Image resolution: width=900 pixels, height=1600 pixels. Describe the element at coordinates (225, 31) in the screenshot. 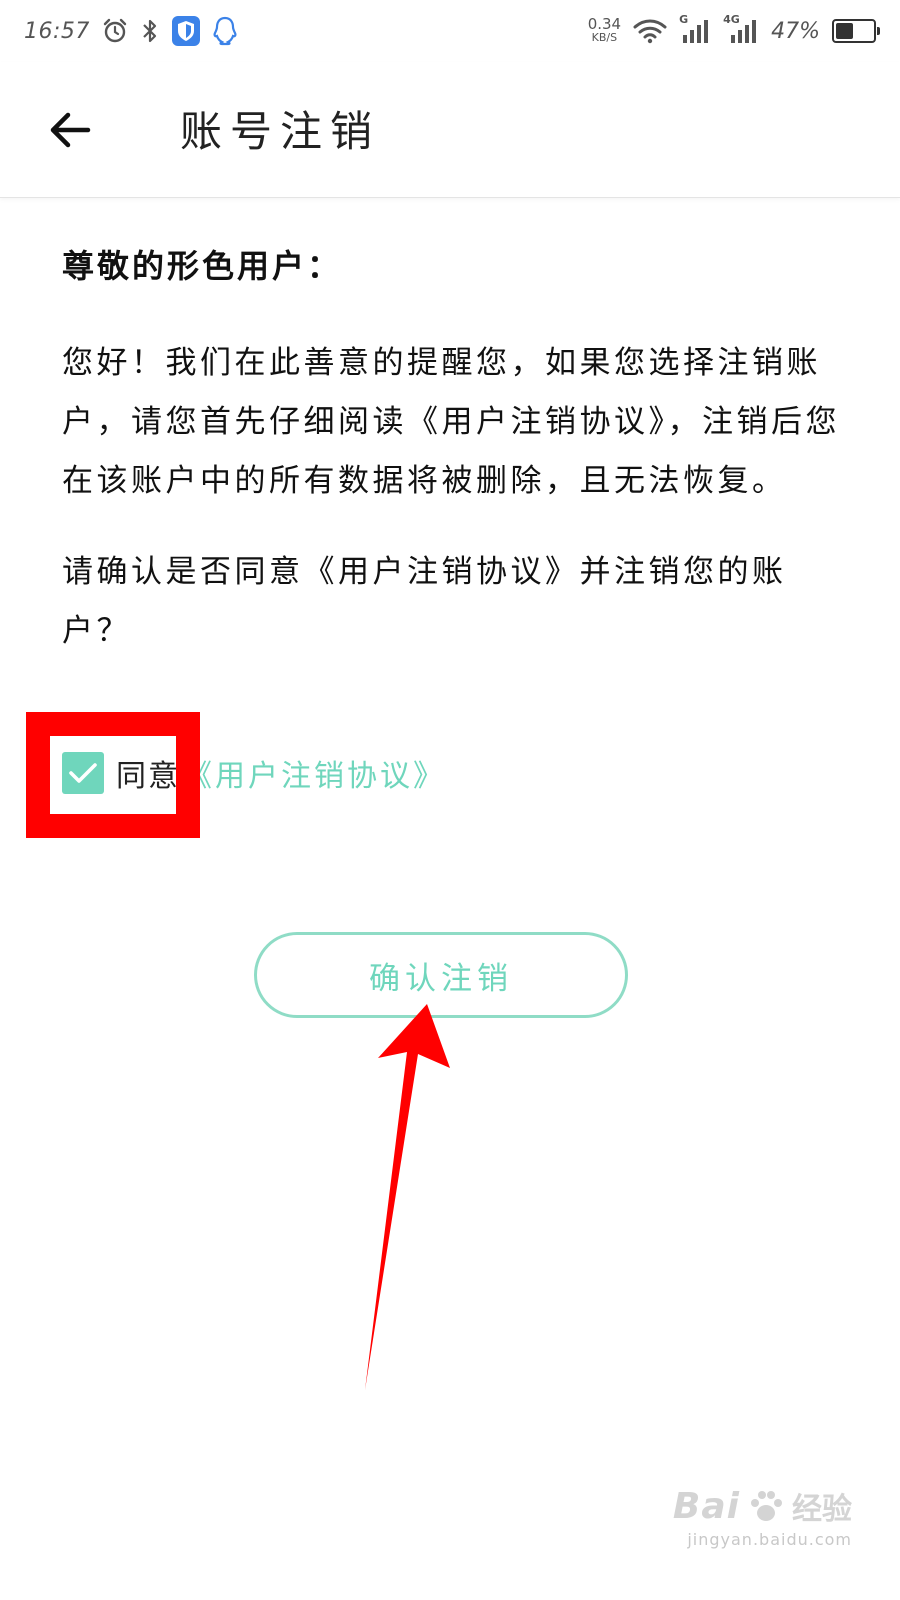

I see `qq-icon` at that location.